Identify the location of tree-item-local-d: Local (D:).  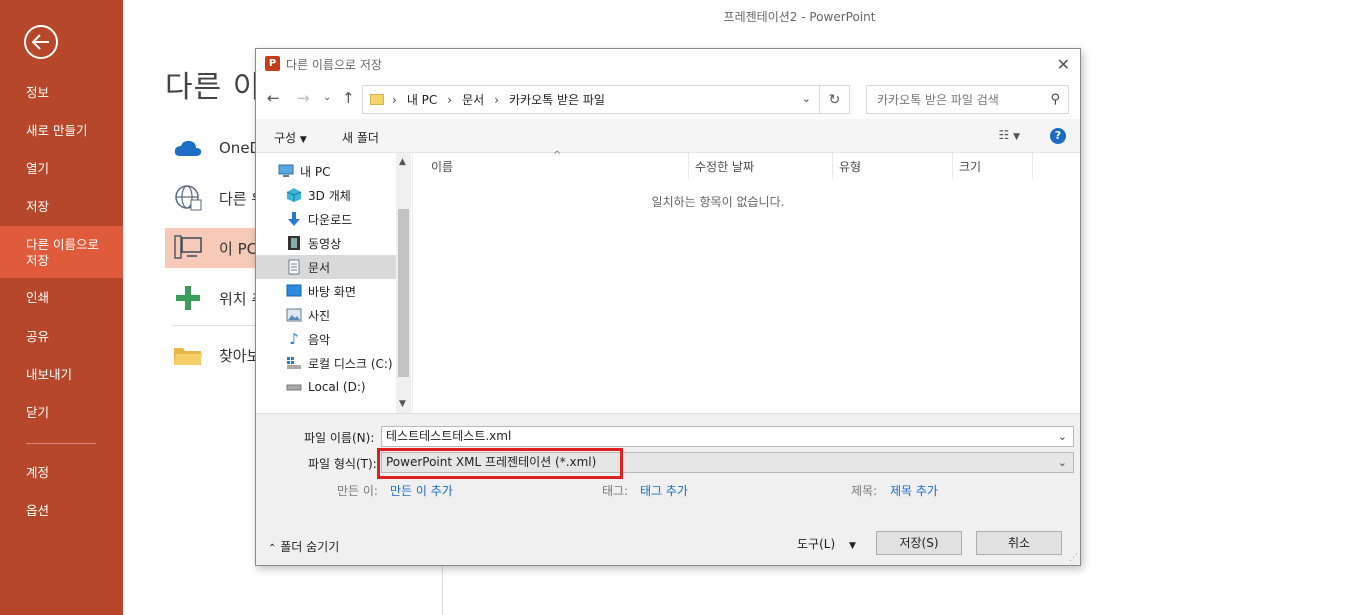
(326, 387).